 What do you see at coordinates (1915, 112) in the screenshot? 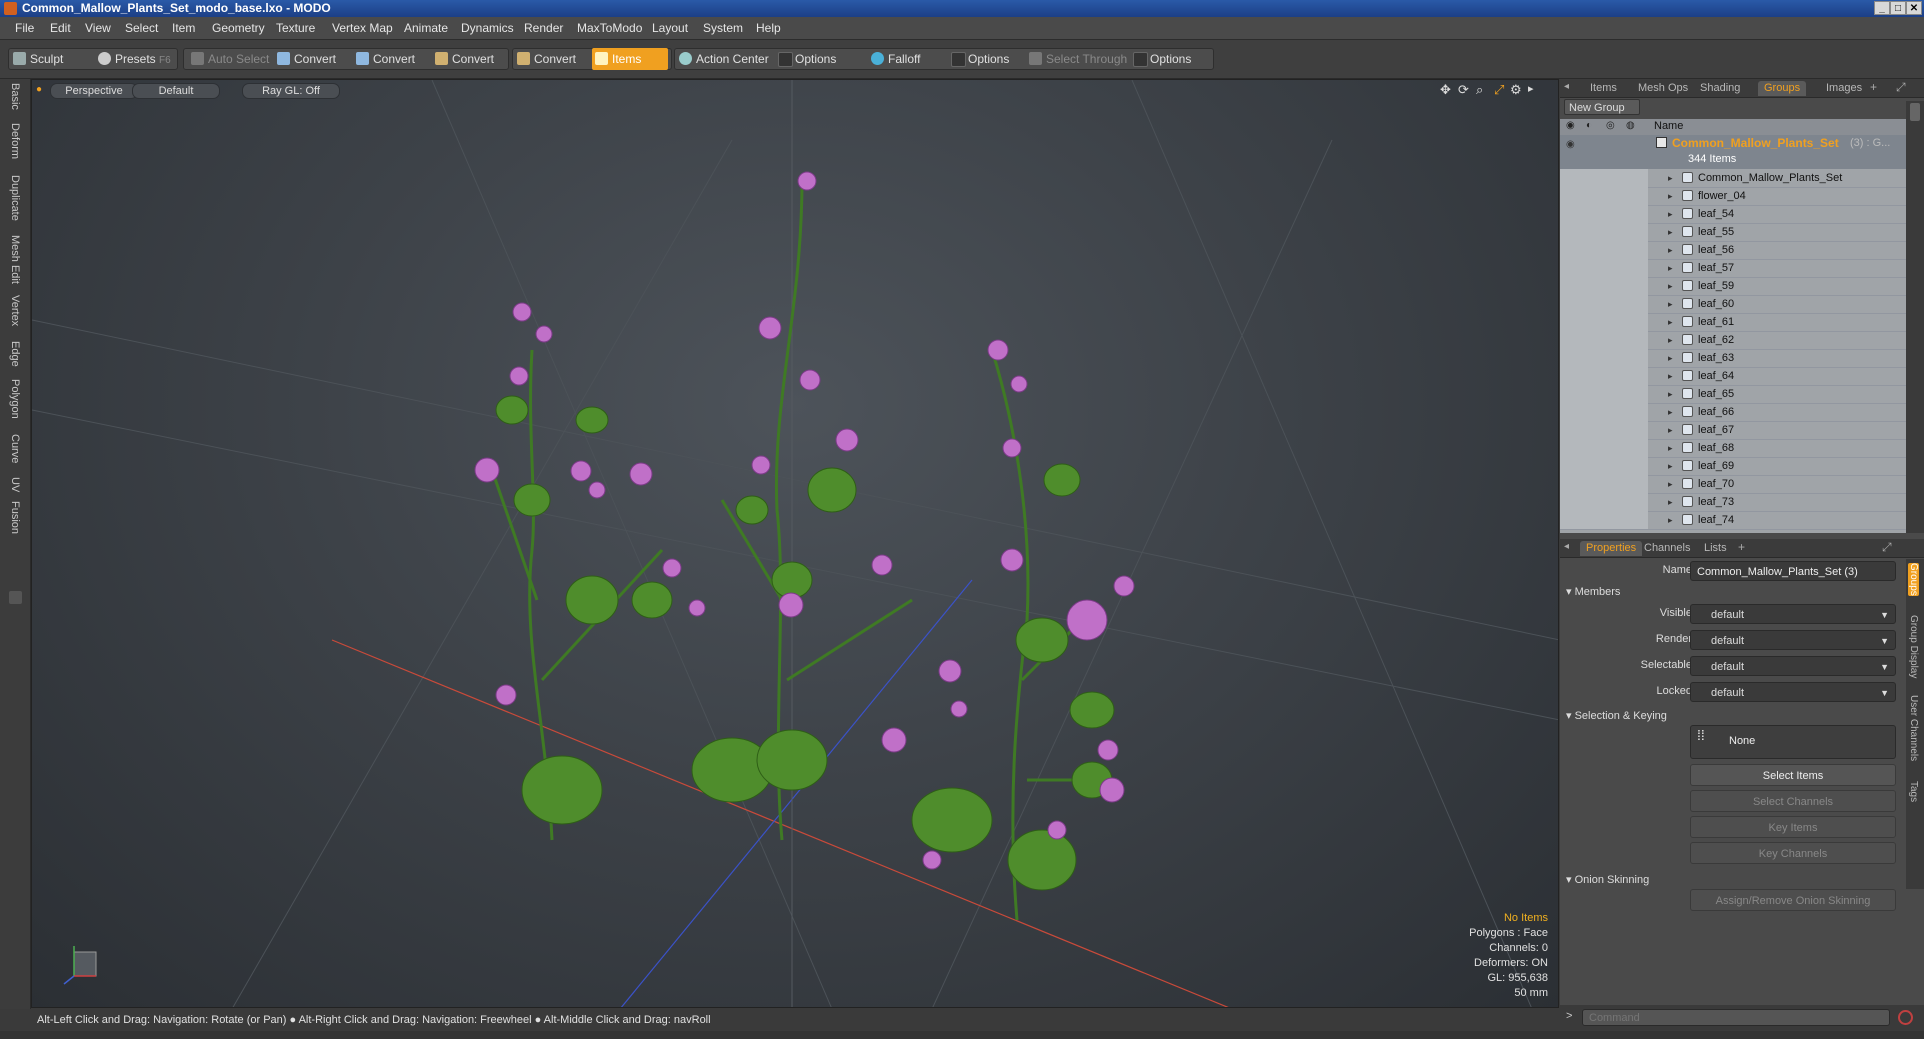
I see `scrollbar-thumb` at bounding box center [1915, 112].